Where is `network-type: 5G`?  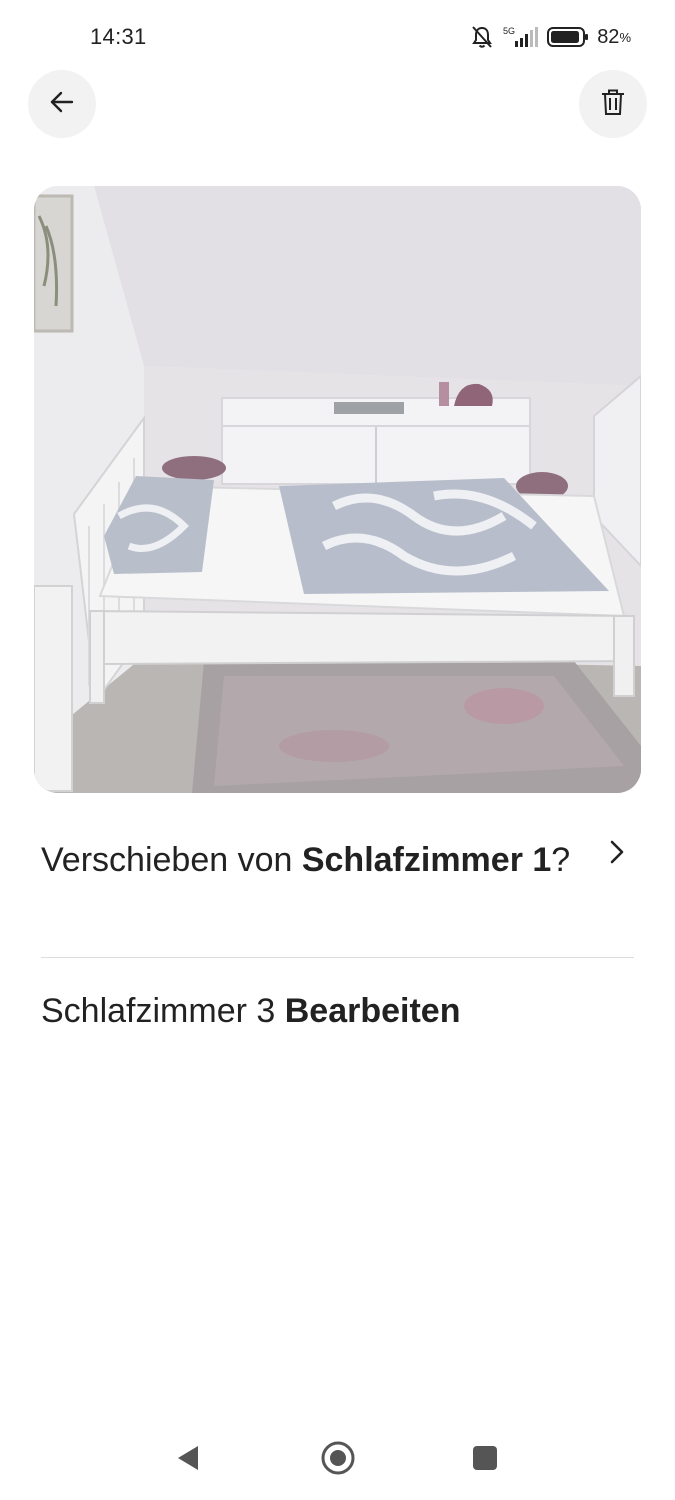 network-type: 5G is located at coordinates (509, 31).